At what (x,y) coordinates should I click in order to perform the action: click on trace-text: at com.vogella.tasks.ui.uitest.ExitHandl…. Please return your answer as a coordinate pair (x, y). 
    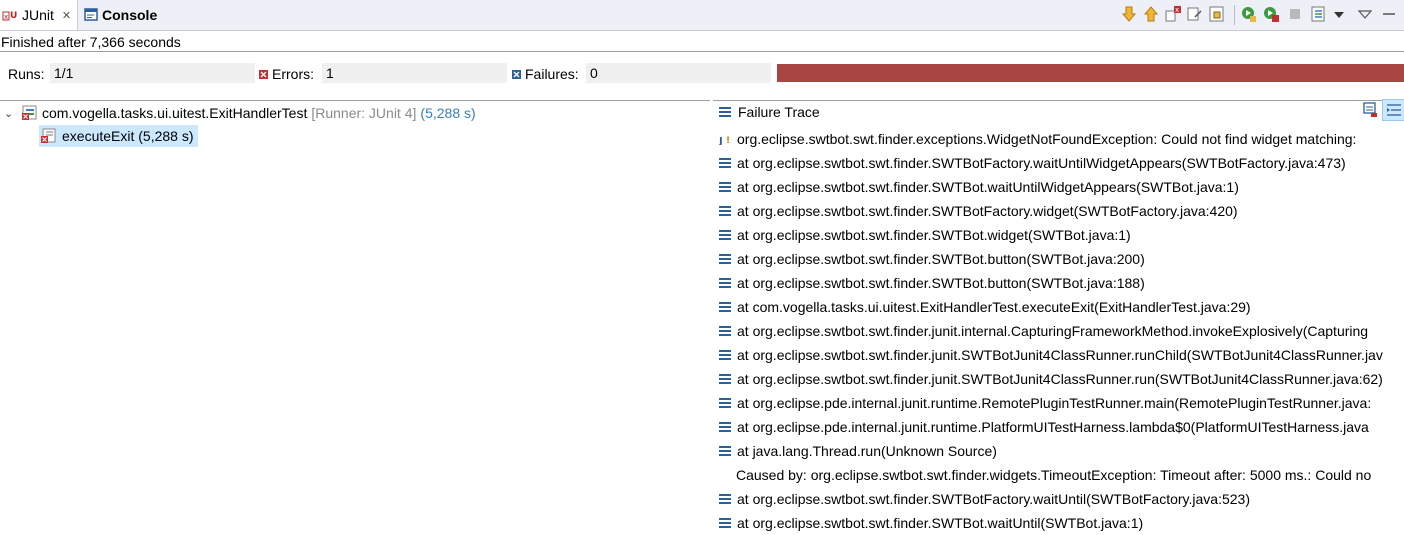
    Looking at the image, I should click on (994, 307).